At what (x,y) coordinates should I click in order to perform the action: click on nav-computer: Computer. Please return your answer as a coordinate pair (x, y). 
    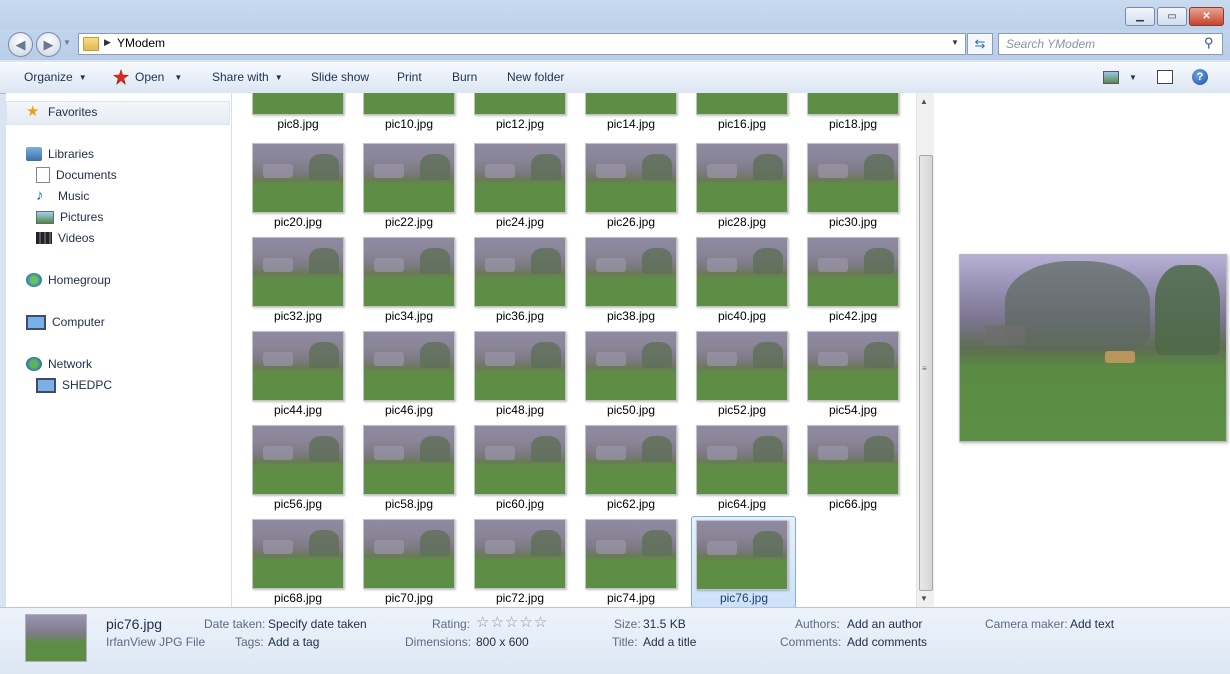
    Looking at the image, I should click on (65, 322).